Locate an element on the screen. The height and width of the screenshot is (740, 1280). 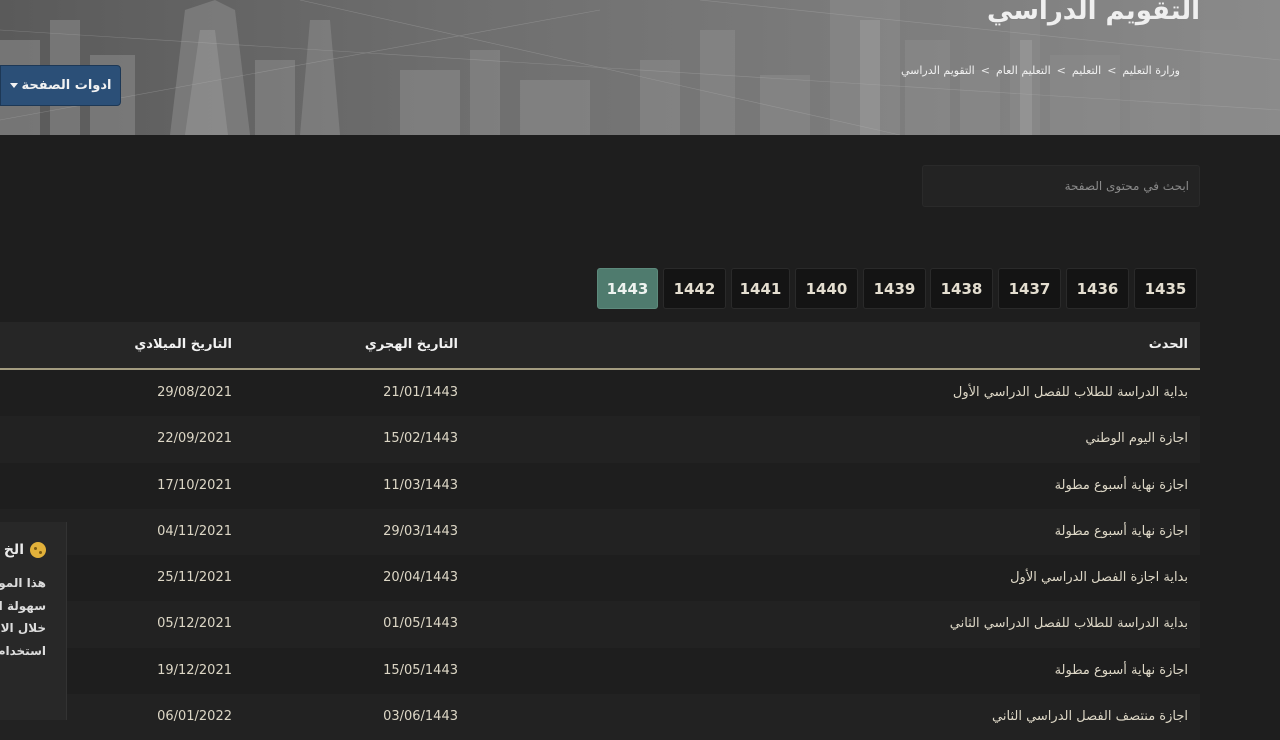
gregorian-date-cell: 19/12/2021 is located at coordinates (194, 670).